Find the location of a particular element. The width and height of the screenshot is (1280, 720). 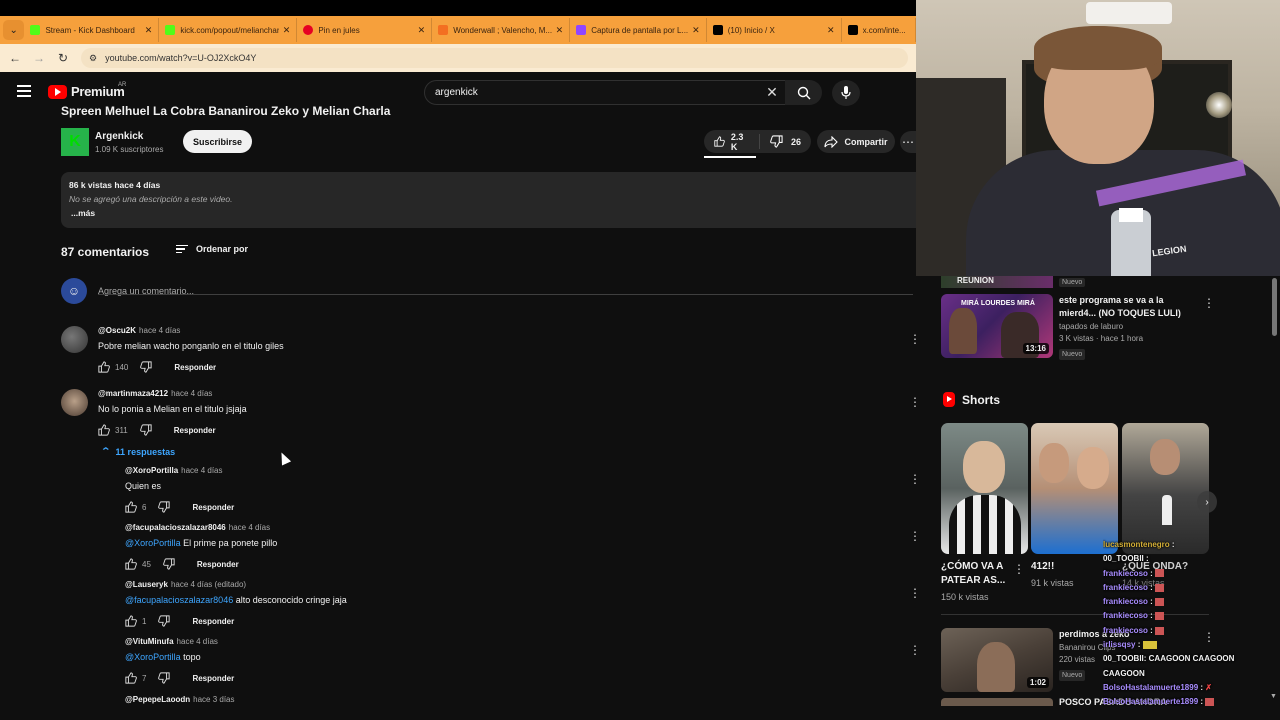

video-thumbnail-partial is located at coordinates (997, 702).